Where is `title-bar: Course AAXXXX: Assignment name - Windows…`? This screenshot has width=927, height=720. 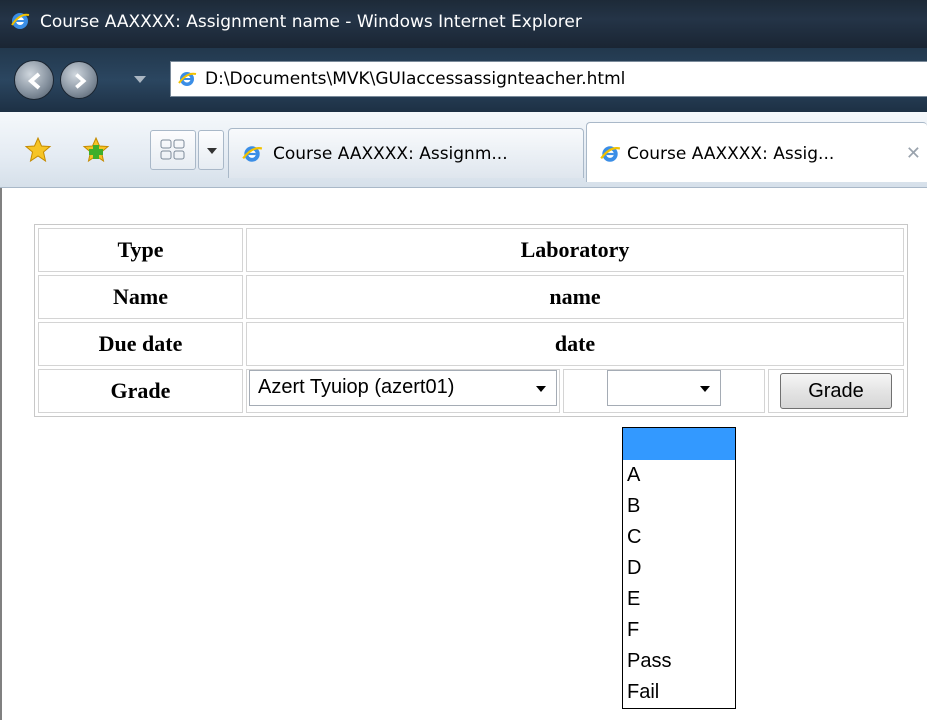
title-bar: Course AAXXXX: Assignment name - Windows… is located at coordinates (463, 24).